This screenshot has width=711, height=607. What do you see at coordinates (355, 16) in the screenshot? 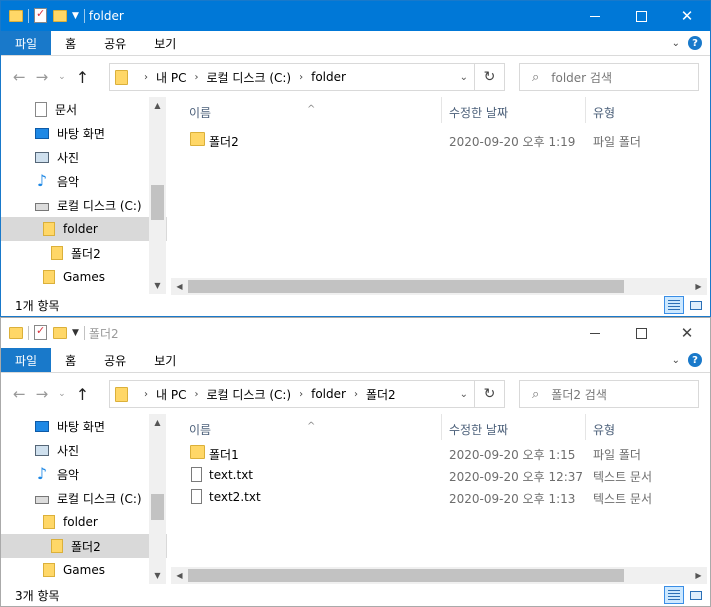
I see `title-bar: ▼ folder ✕` at bounding box center [355, 16].